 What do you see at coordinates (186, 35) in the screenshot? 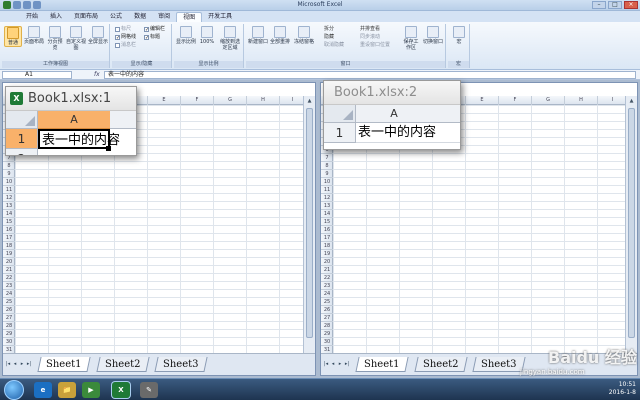
I see `zoom-button: 显示比例` at bounding box center [186, 35].